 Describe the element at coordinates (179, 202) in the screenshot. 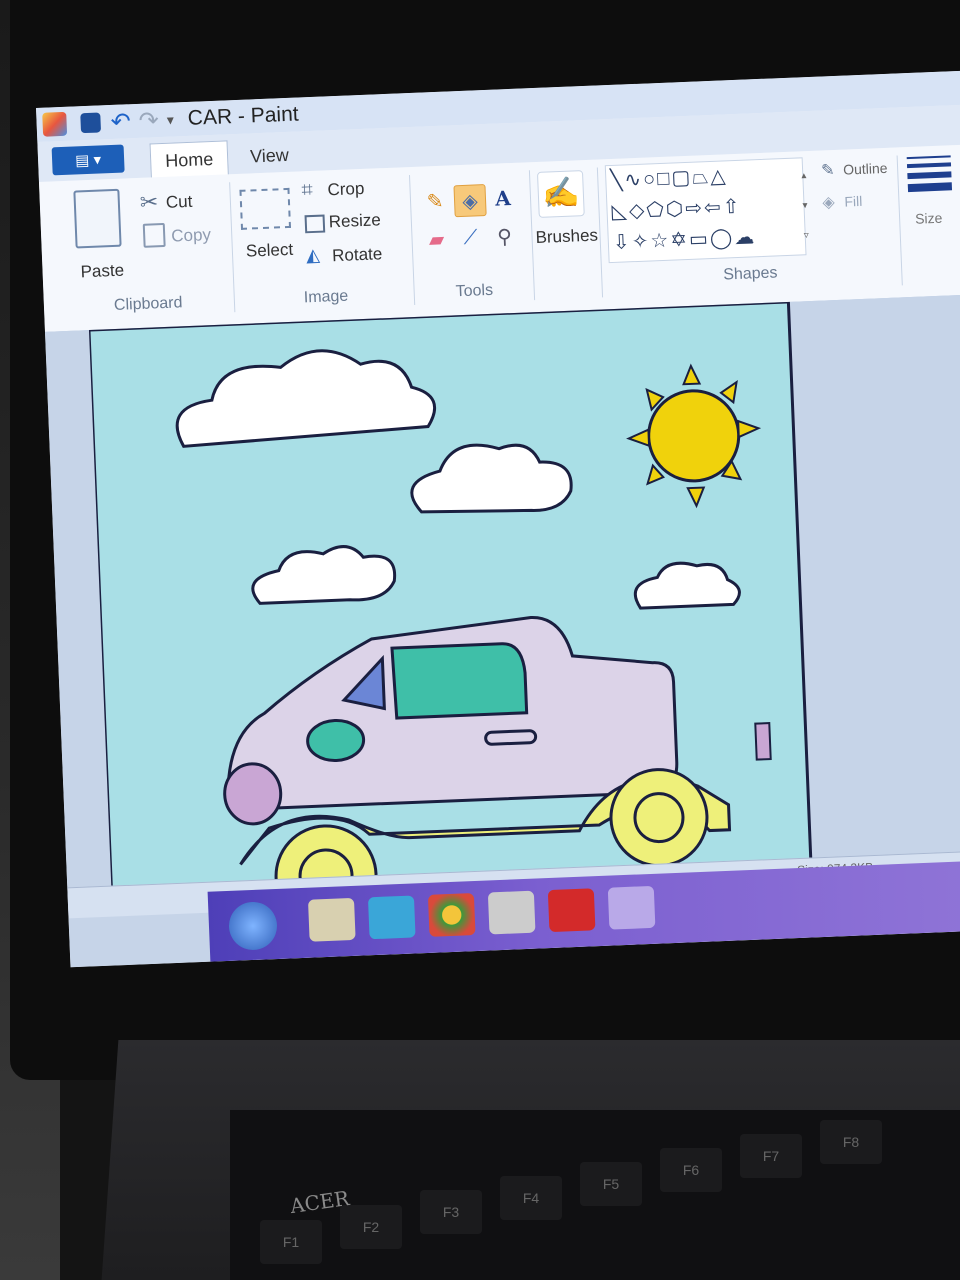

I see `cut-button: Cut` at that location.